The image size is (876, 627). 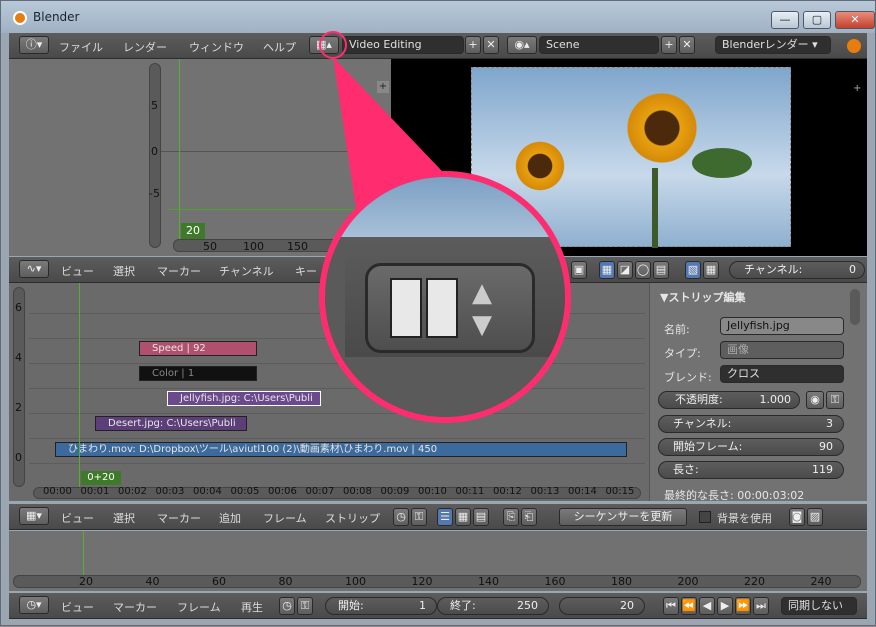 What do you see at coordinates (482, 293) in the screenshot?
I see `zoomed-up-arrow-icon: ▲` at bounding box center [482, 293].